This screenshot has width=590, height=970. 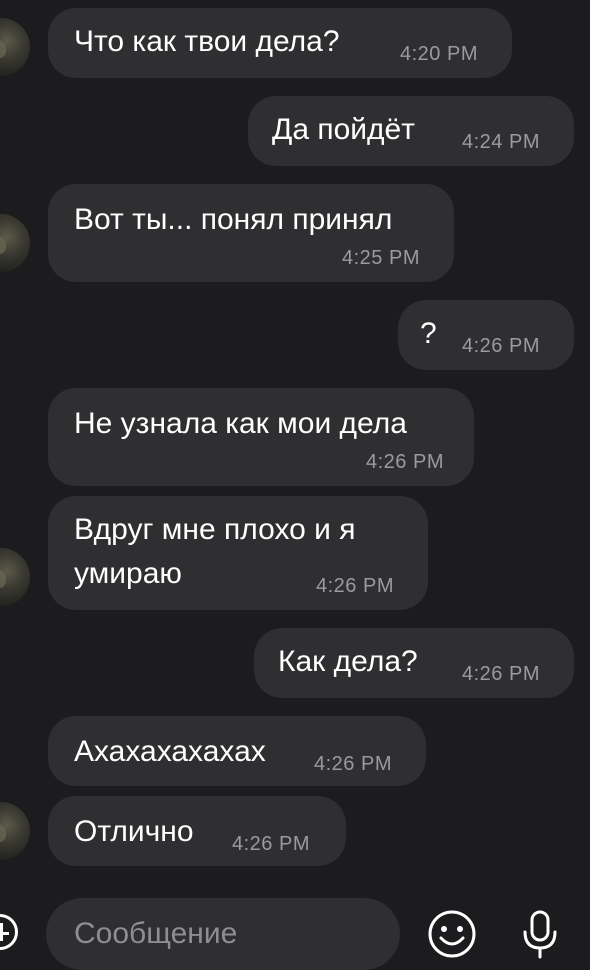 What do you see at coordinates (348, 661) in the screenshot?
I see `message-text: Как дела?` at bounding box center [348, 661].